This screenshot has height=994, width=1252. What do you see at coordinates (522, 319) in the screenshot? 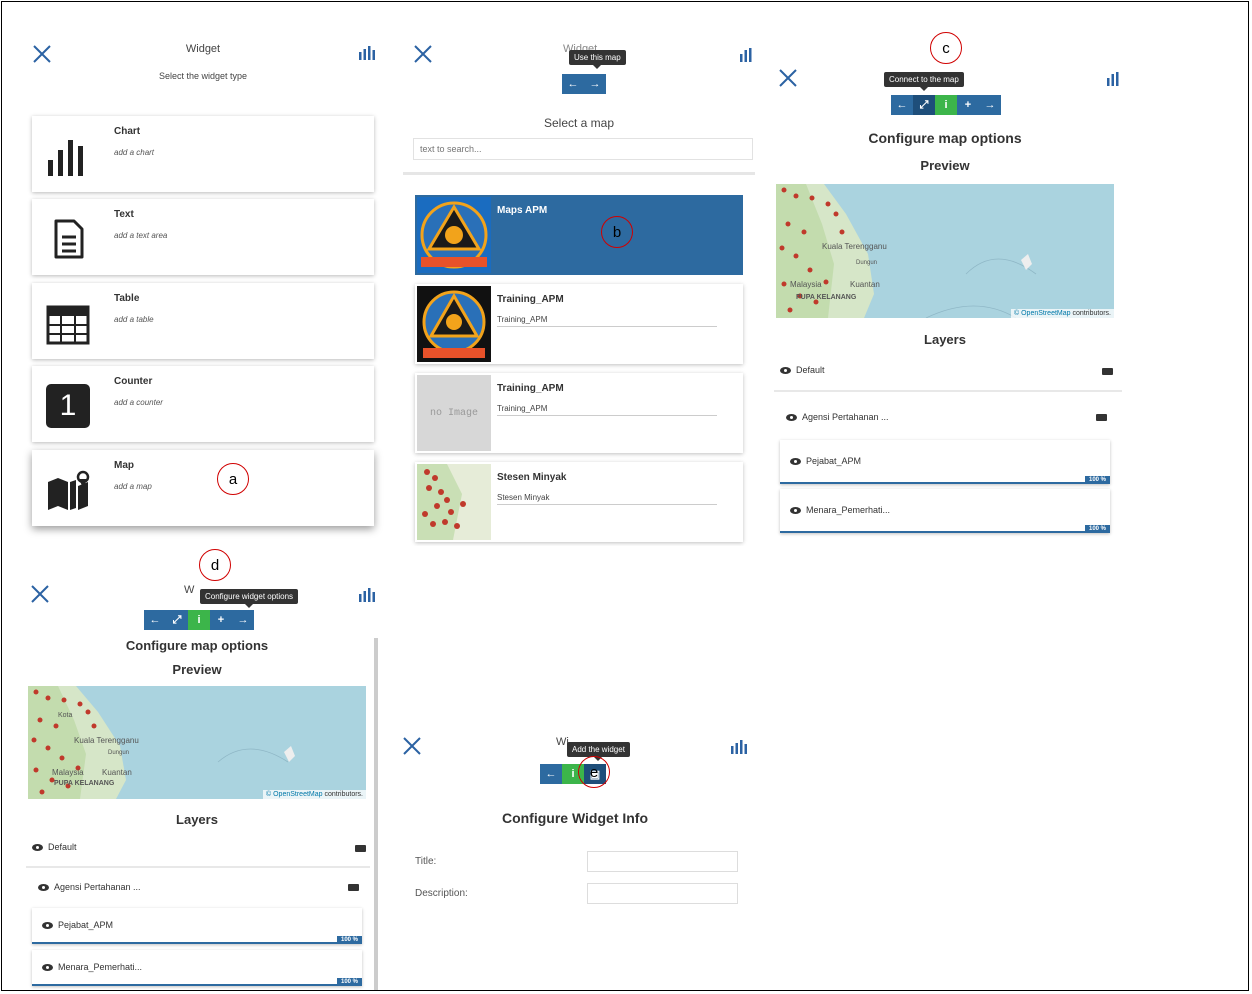
I see `map-desc: Training_APM` at bounding box center [522, 319].